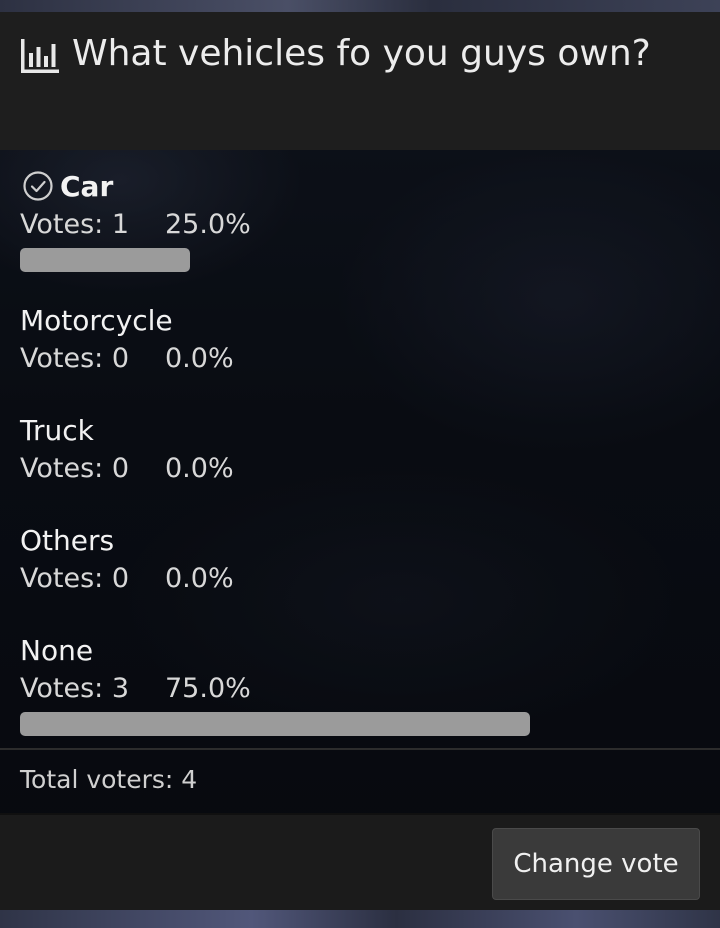 The image size is (720, 928). What do you see at coordinates (208, 224) in the screenshot?
I see `option-percent: 25.0%` at bounding box center [208, 224].